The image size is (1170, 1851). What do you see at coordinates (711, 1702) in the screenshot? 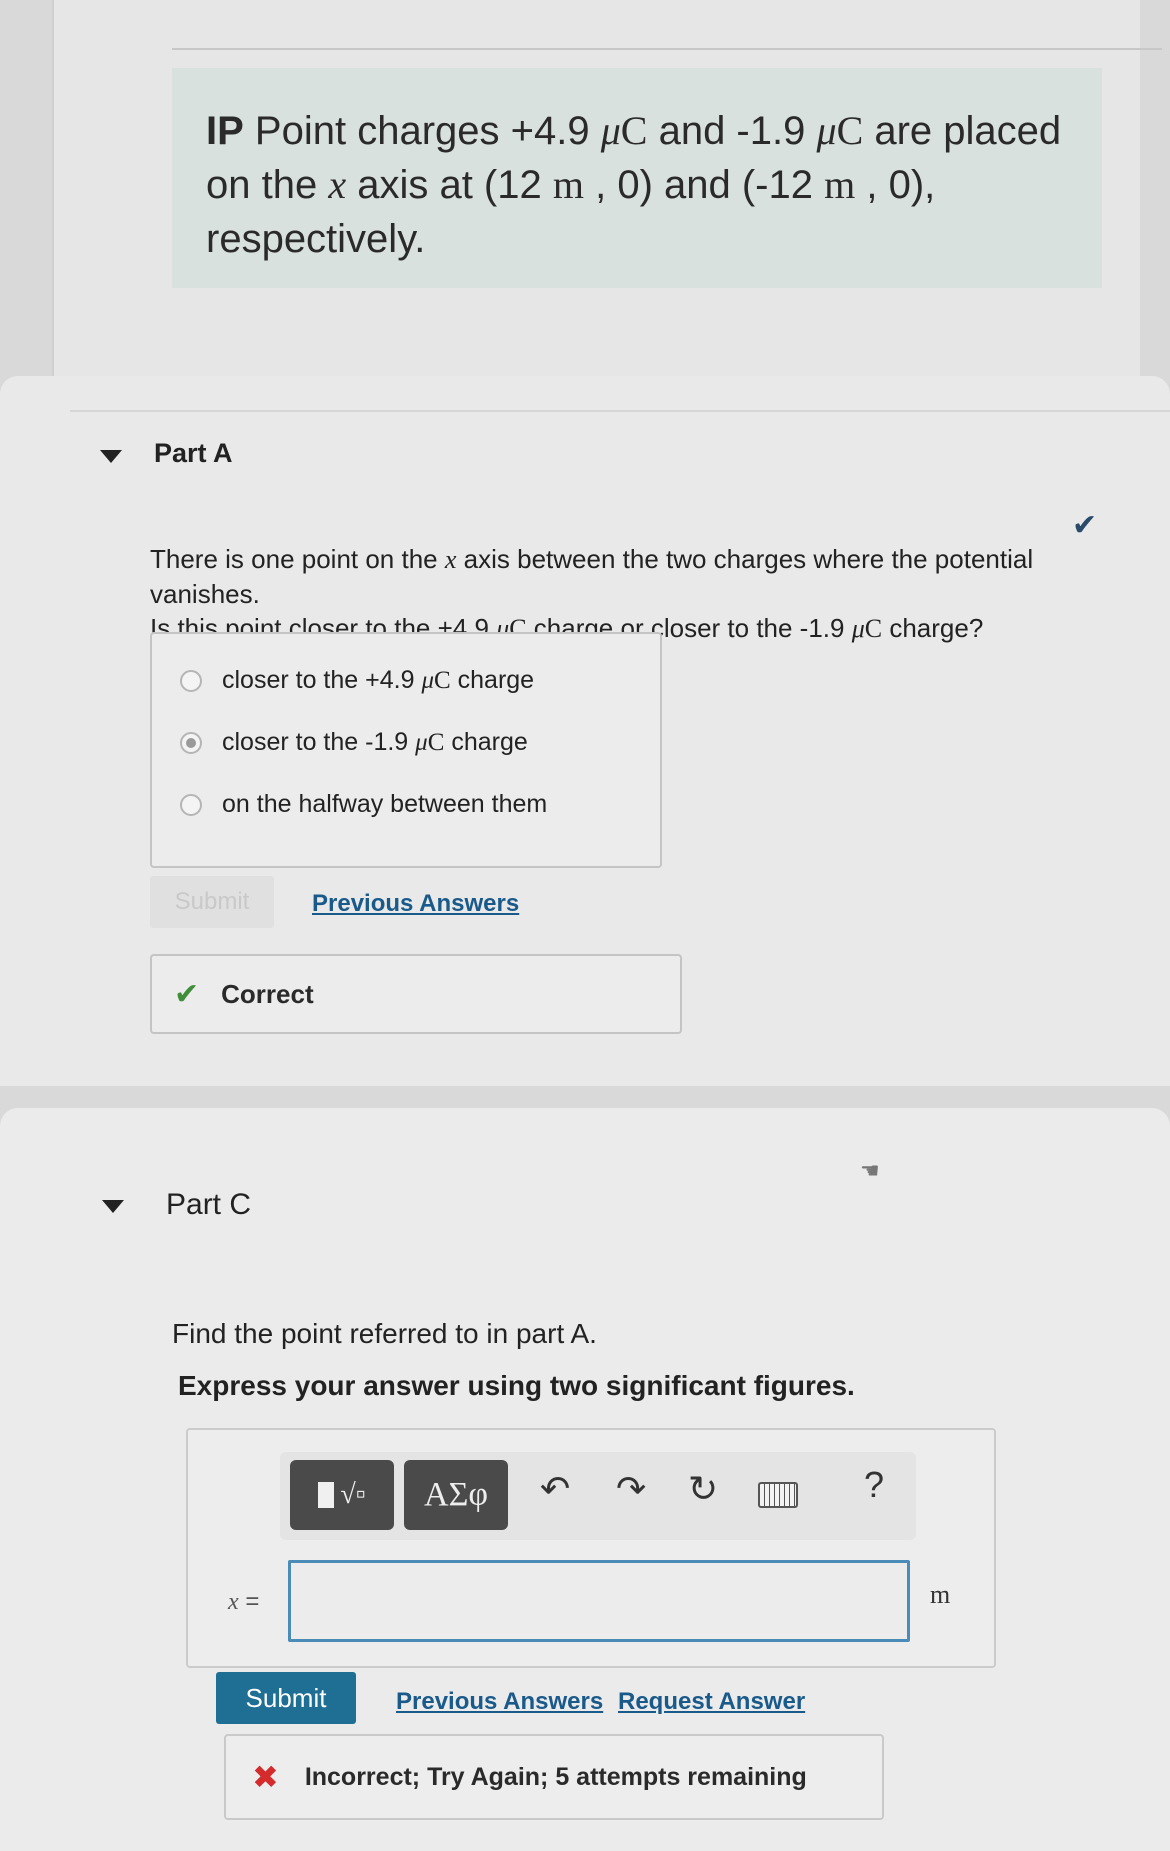
I see `request-answer-link: Request Answer` at bounding box center [711, 1702].